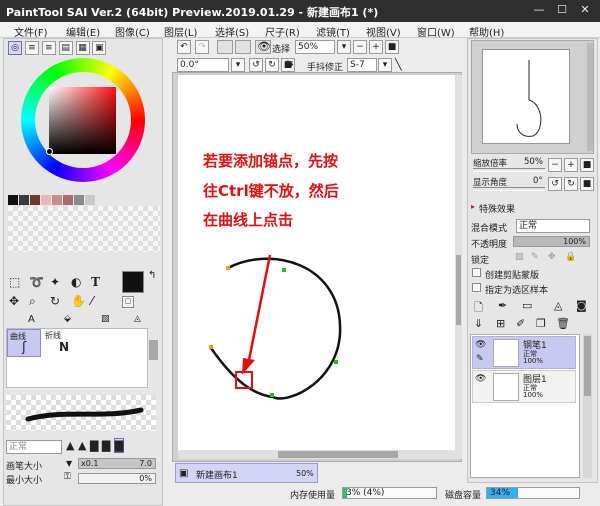 The image size is (600, 506). What do you see at coordinates (256, 65) in the screenshot?
I see `rotate-left-icon: ↺` at bounding box center [256, 65].